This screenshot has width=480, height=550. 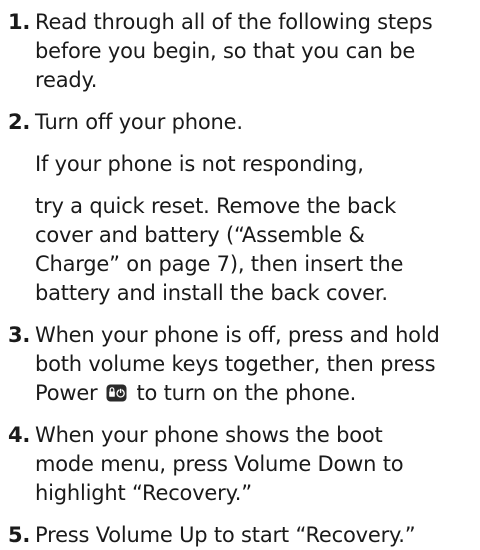 What do you see at coordinates (19, 22) in the screenshot?
I see `step-number: 1.` at bounding box center [19, 22].